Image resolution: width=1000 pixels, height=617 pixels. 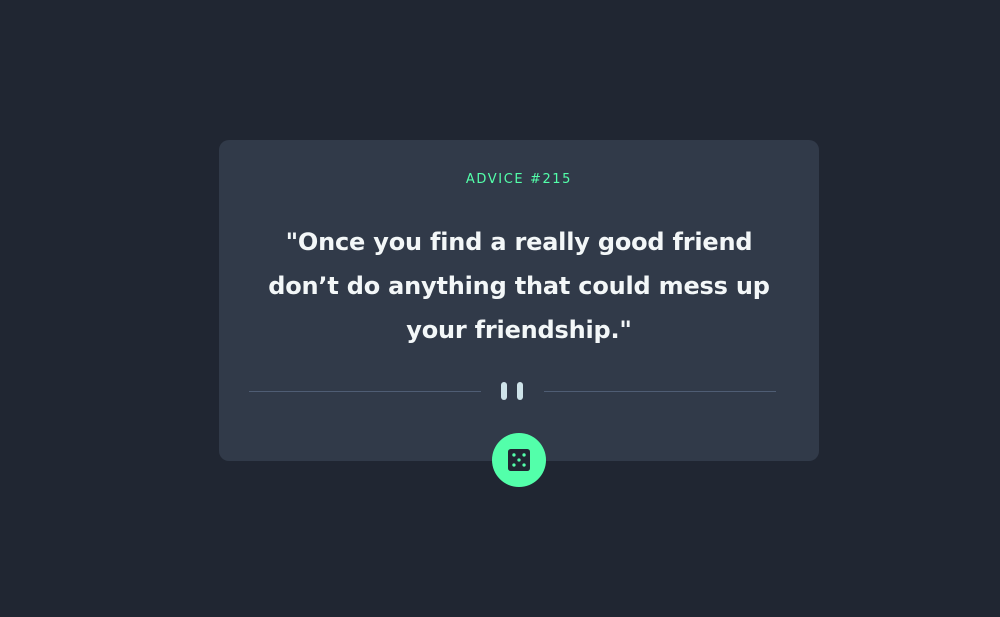 I want to click on pause-bar-left, so click(x=504, y=391).